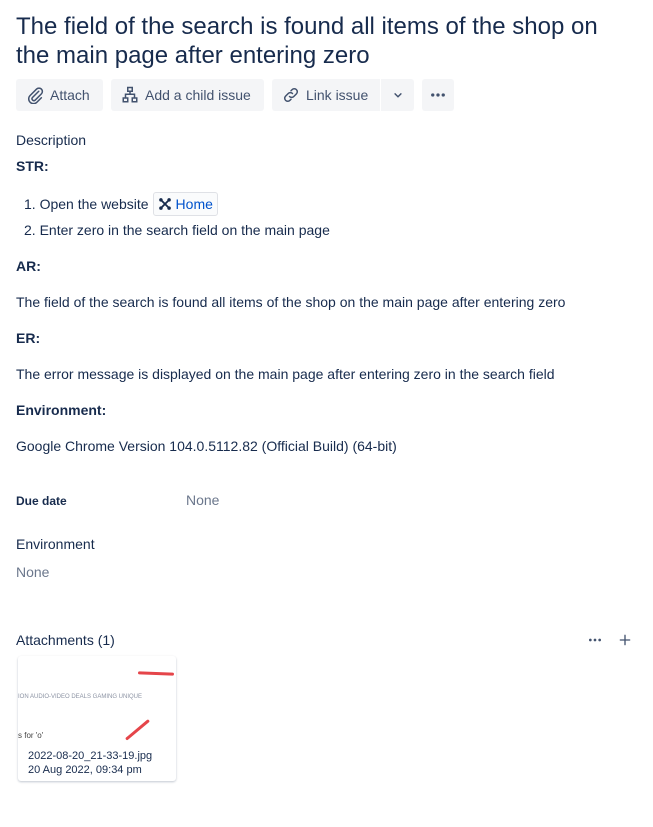 This screenshot has width=653, height=827. I want to click on add-child-issue-label: Add a child issue, so click(198, 95).